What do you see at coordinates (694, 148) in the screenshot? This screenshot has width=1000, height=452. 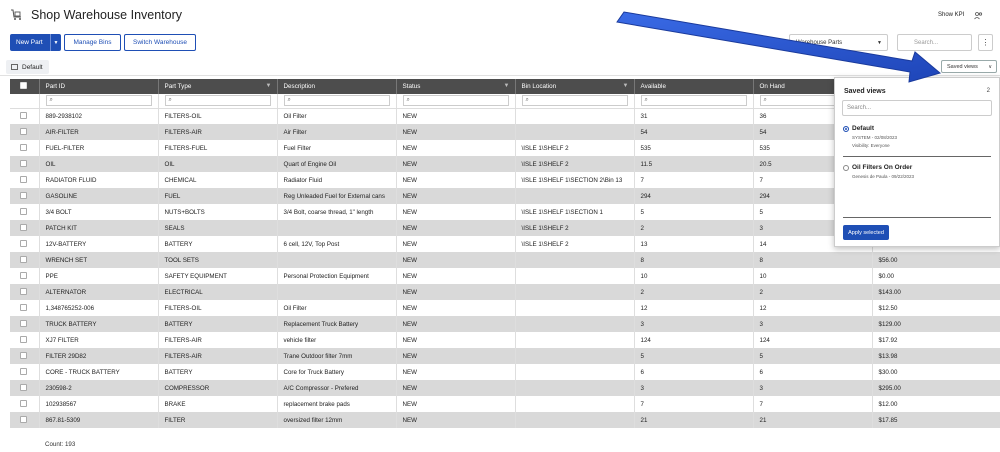 I see `table-cell: 535` at bounding box center [694, 148].